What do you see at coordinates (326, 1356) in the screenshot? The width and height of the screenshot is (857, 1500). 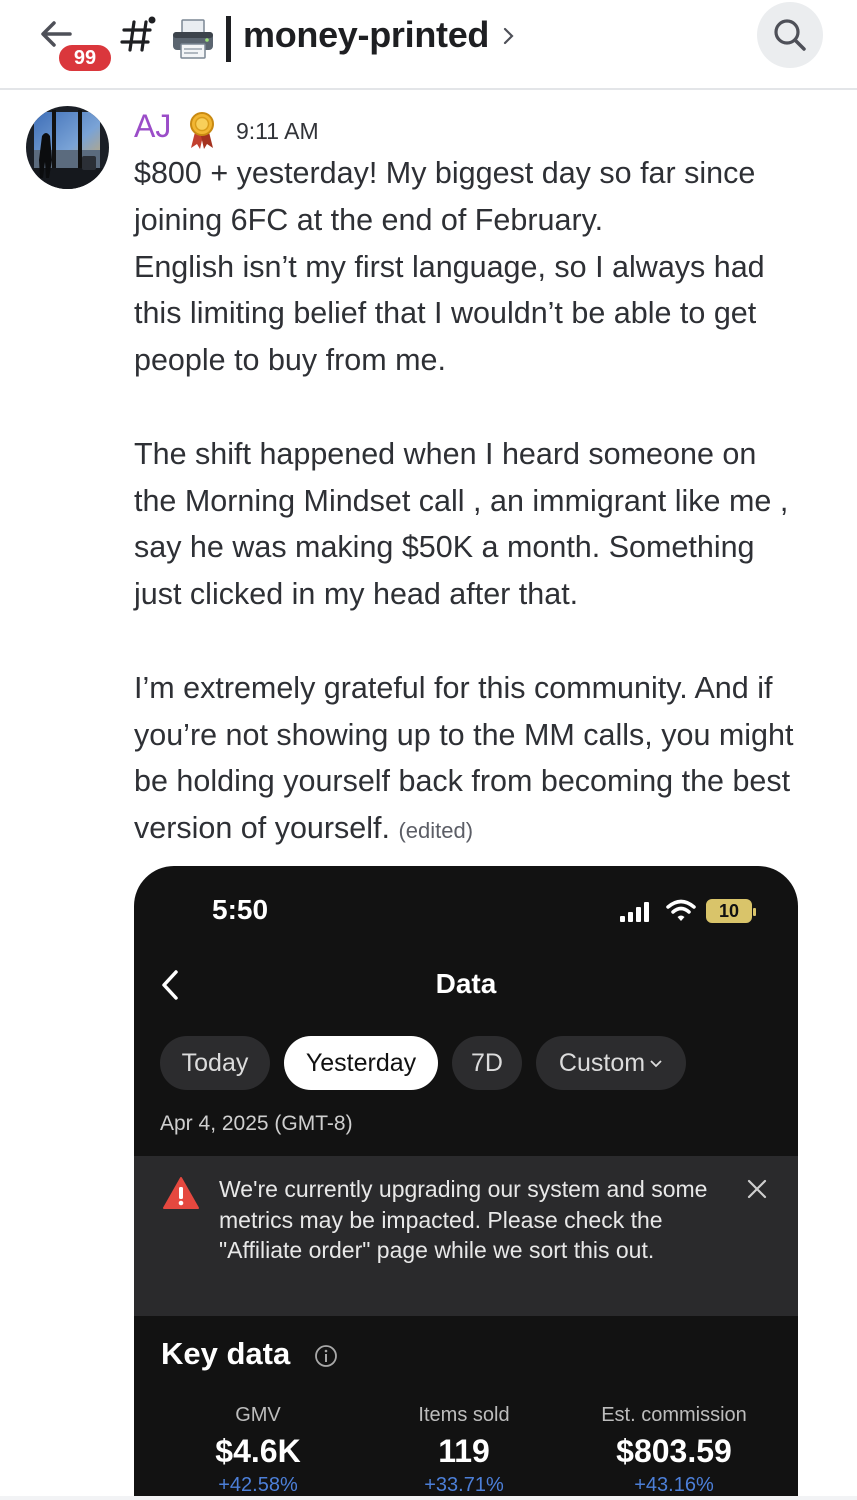 I see `info-icon` at bounding box center [326, 1356].